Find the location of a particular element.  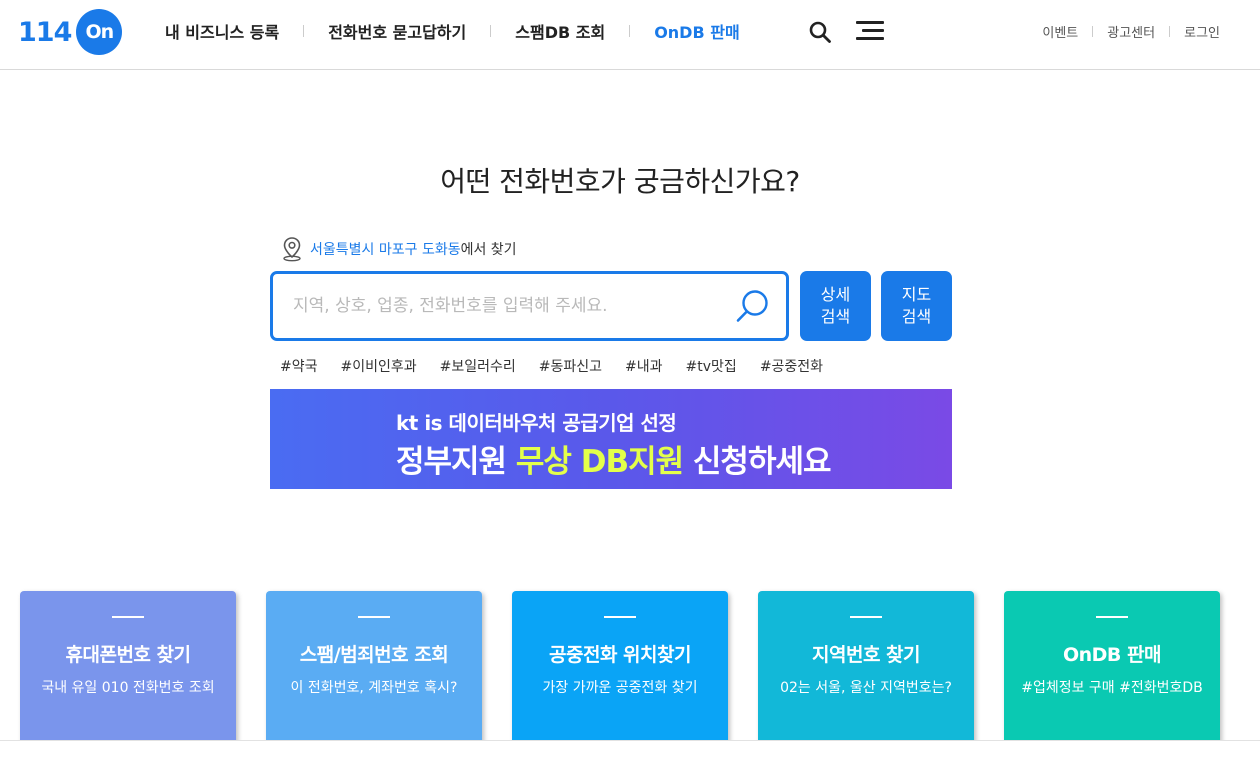

card-subtitle: 이 전화번호, 계좌번호 혹시? is located at coordinates (374, 688).